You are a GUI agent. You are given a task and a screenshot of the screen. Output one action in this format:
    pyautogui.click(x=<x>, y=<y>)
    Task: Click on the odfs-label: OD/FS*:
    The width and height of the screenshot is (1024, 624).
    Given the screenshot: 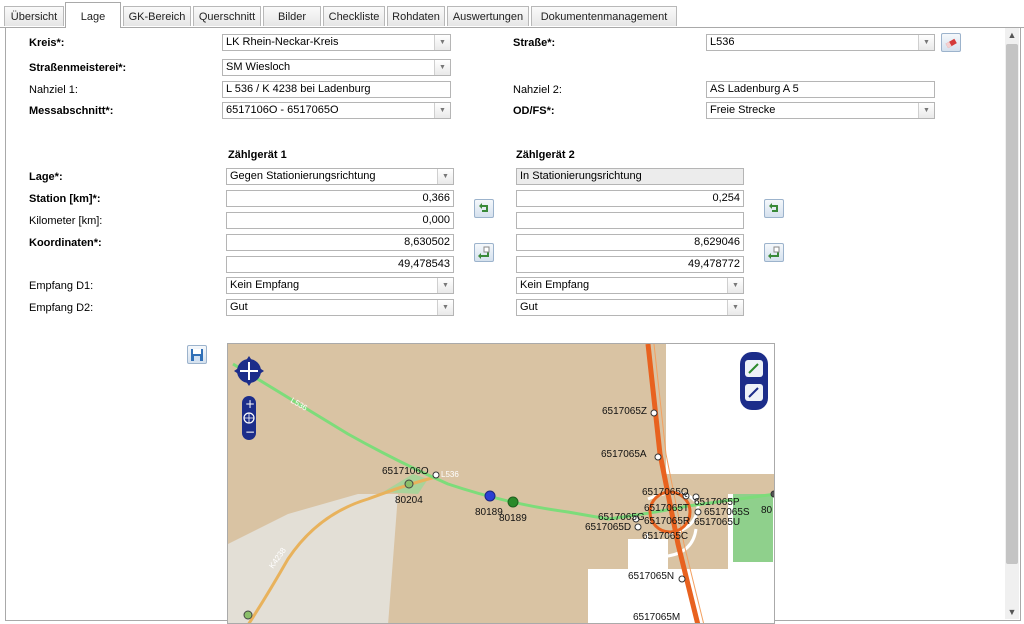 What is the action you would take?
    pyautogui.click(x=534, y=111)
    